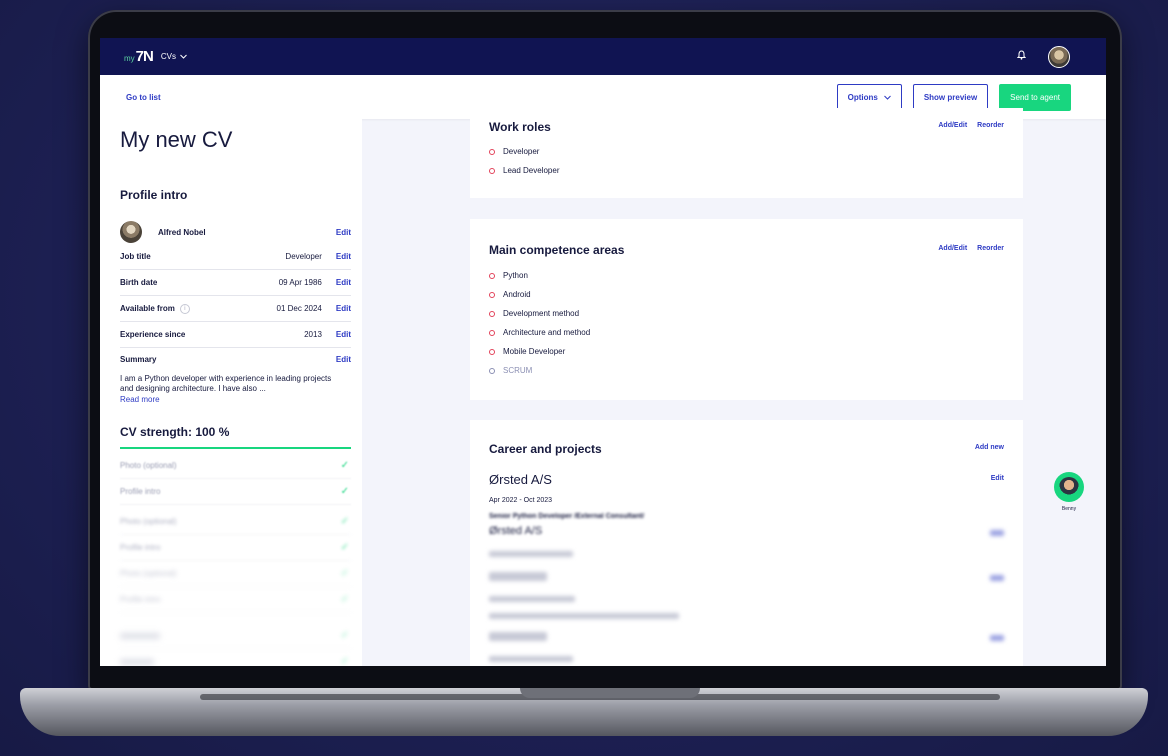  What do you see at coordinates (235, 232) in the screenshot?
I see `profile-person-row: Alfred Nobel Edit` at bounding box center [235, 232].